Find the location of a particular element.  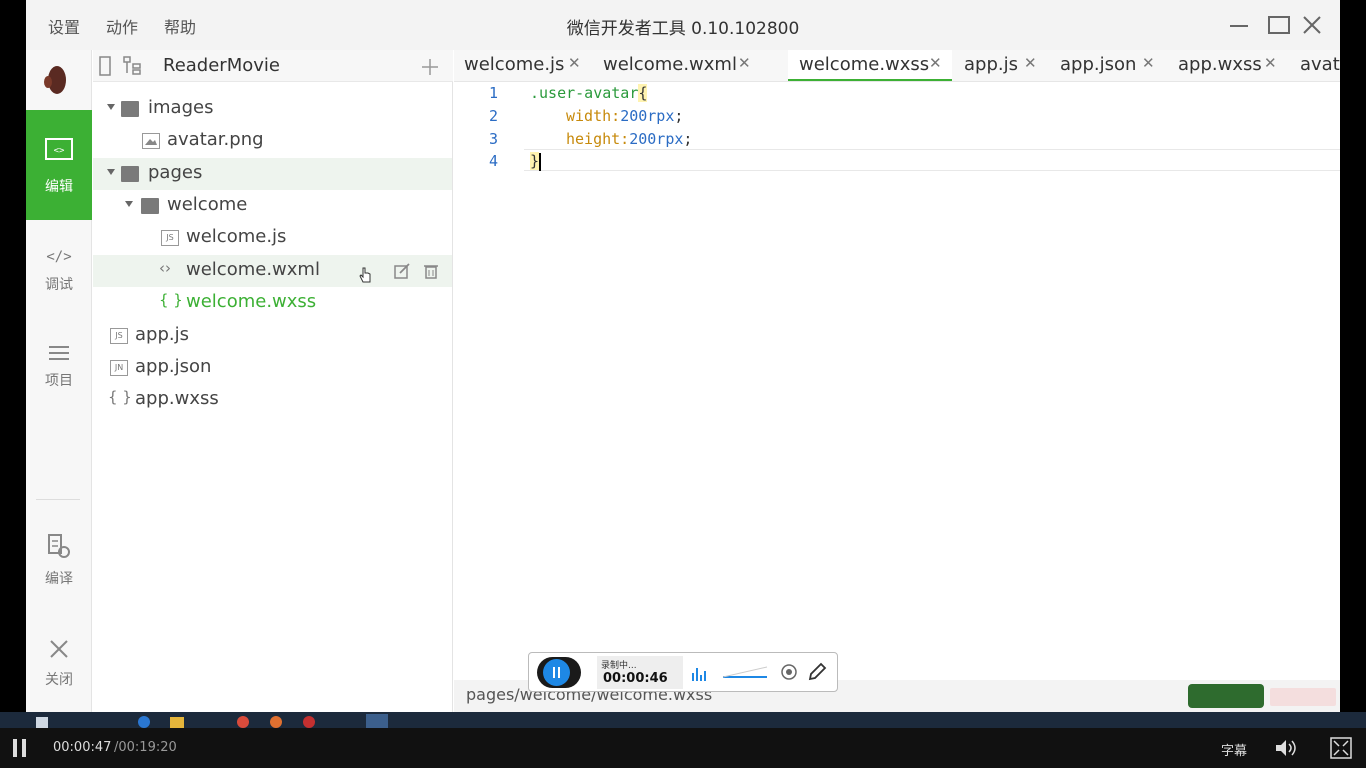

text-cursor is located at coordinates (540, 161).